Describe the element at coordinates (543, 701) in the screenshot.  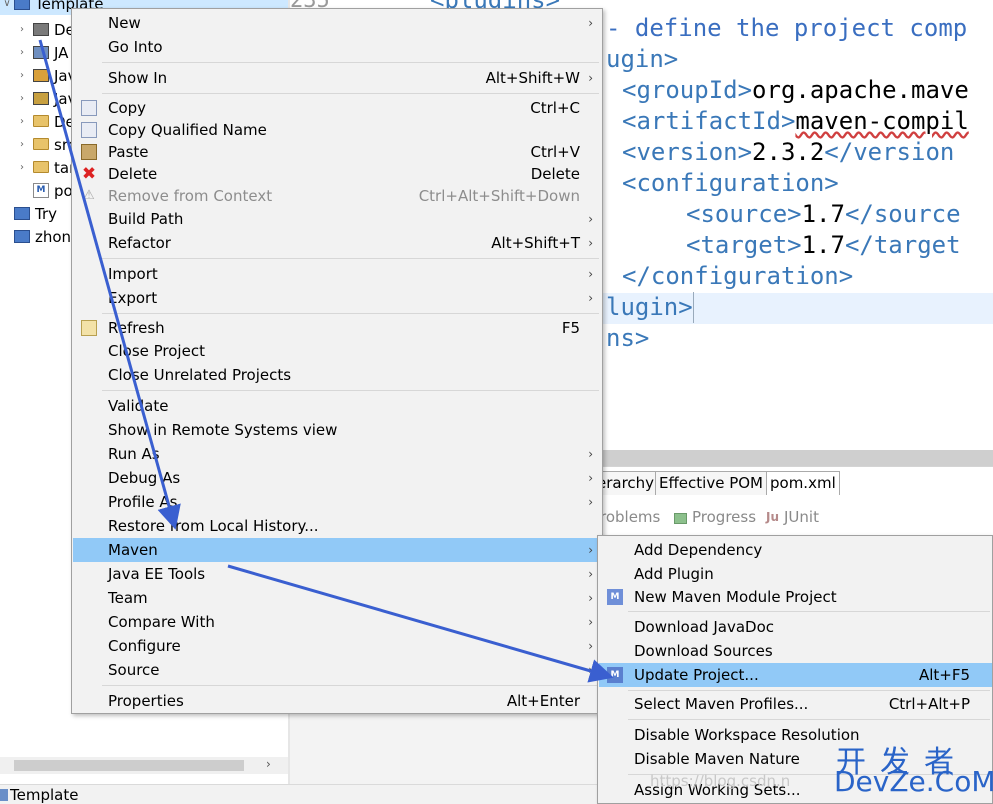
I see `menu-item-shortcut: Alt+Enter` at that location.